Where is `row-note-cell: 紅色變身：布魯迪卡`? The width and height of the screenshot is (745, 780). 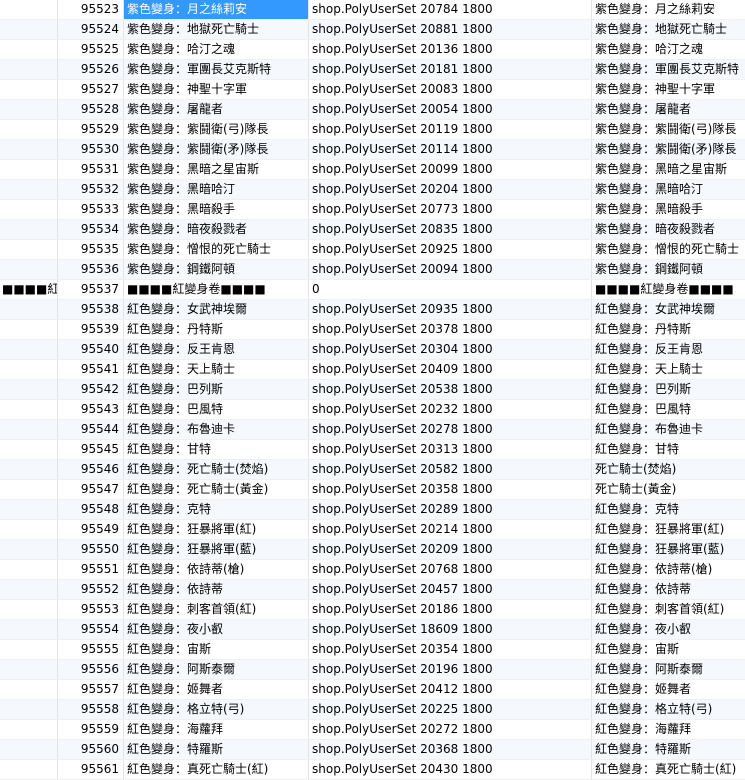
row-note-cell: 紅色變身：布魯迪卡 is located at coordinates (668, 429).